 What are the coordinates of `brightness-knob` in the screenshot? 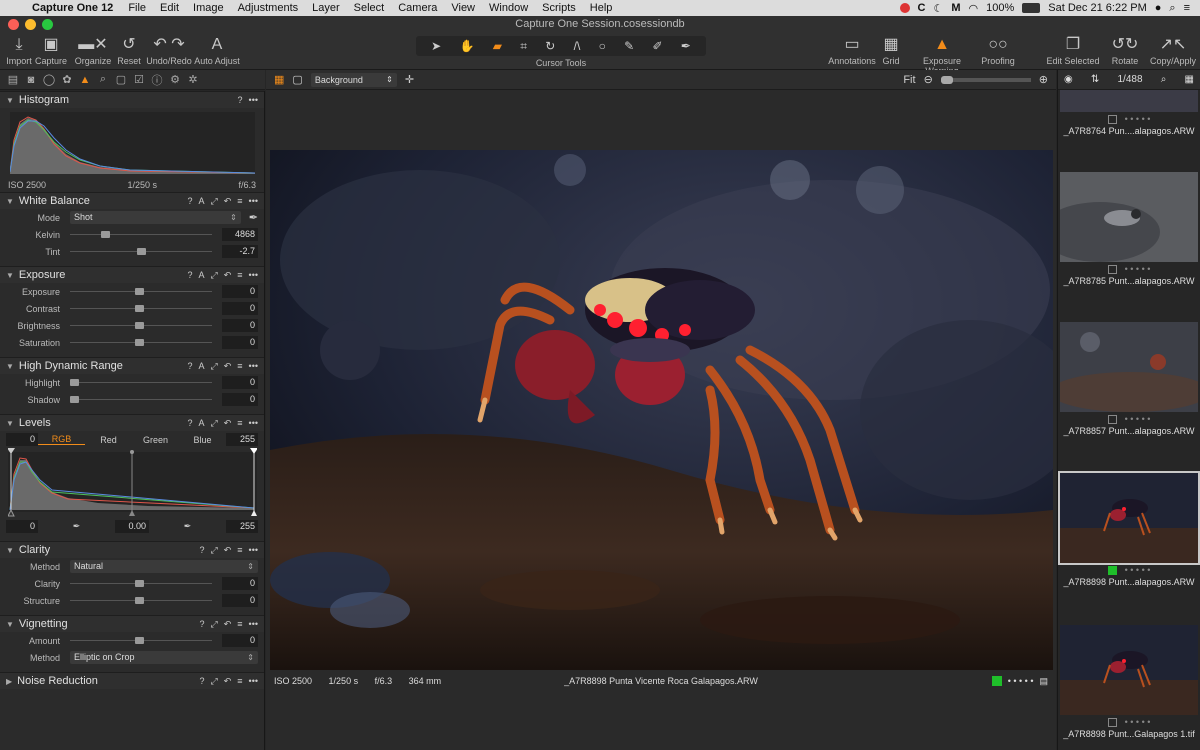 It's located at (140, 325).